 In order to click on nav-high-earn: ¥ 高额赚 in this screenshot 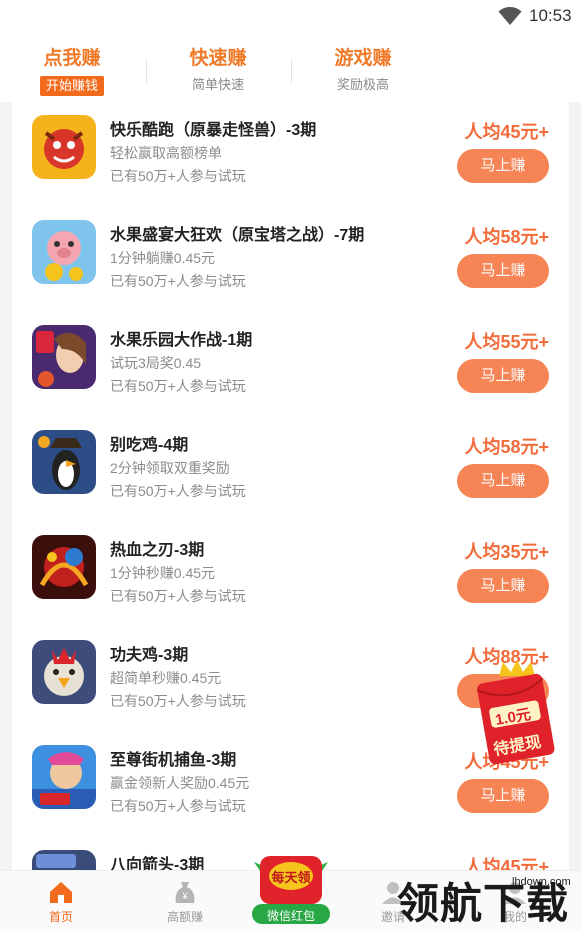, I will do `click(185, 902)`.